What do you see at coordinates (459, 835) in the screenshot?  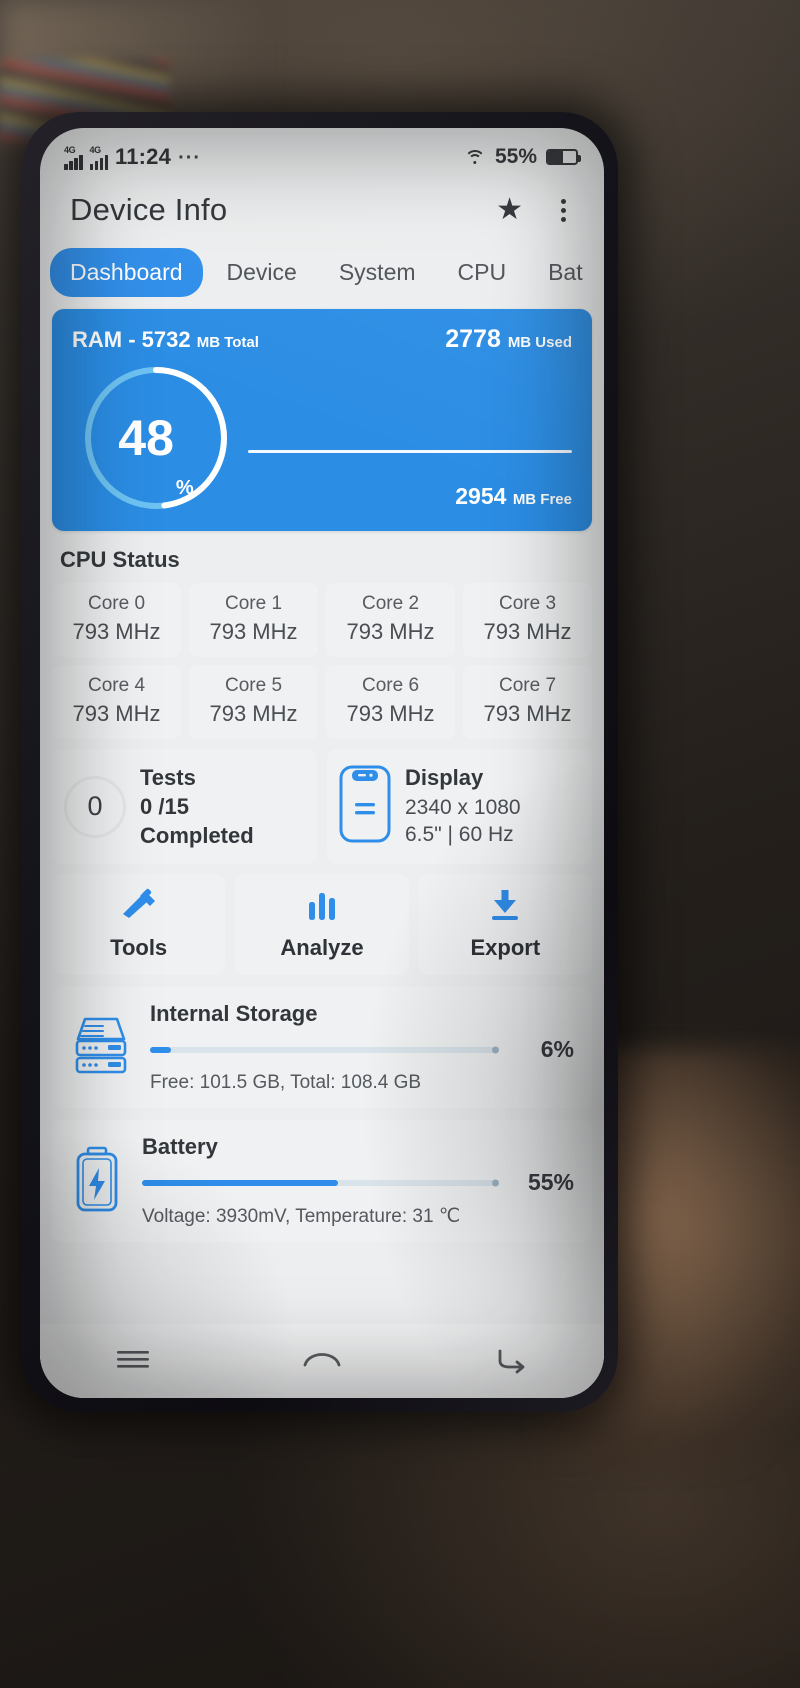 I see `display-specs: 6.5" | 60 Hz` at bounding box center [459, 835].